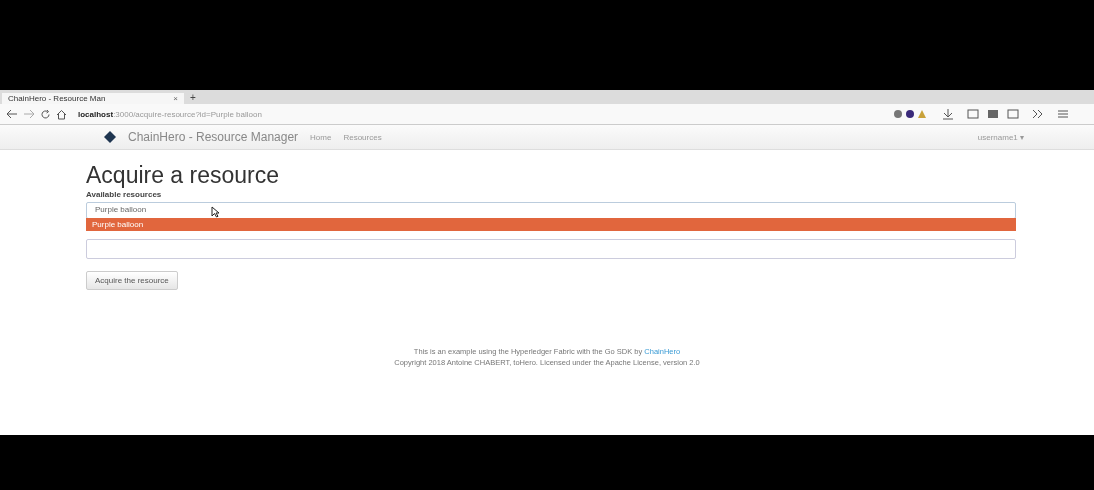 This screenshot has height=490, width=1094. I want to click on field-label: Available resources, so click(124, 194).